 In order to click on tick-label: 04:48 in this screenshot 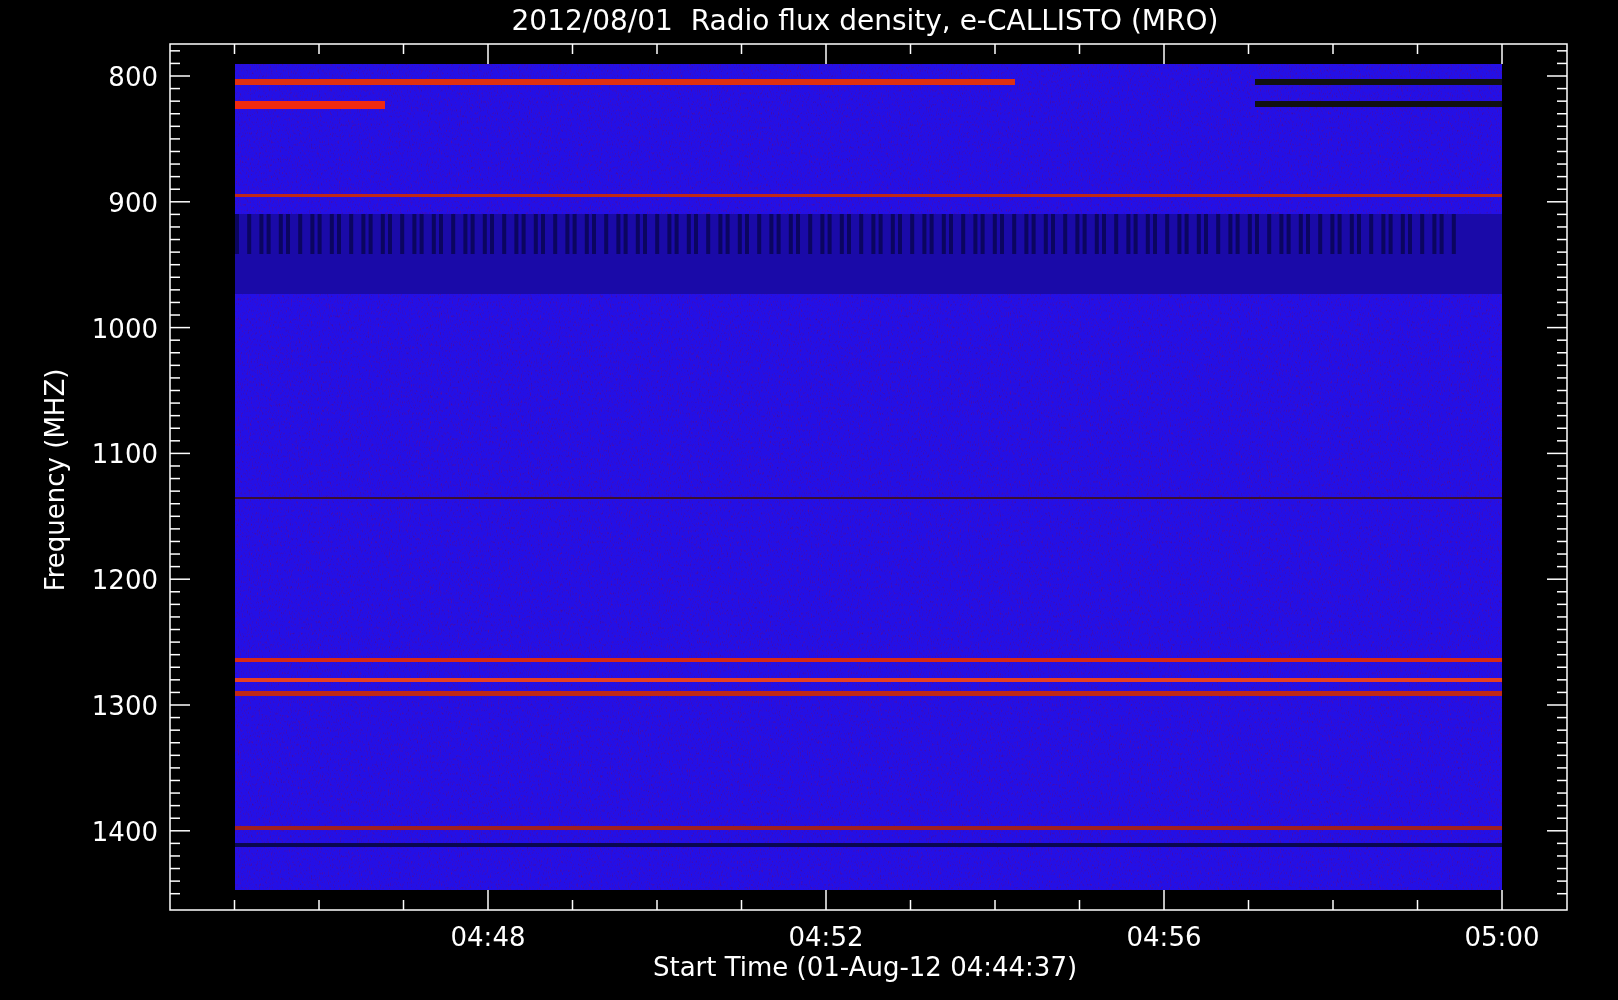, I will do `click(488, 937)`.